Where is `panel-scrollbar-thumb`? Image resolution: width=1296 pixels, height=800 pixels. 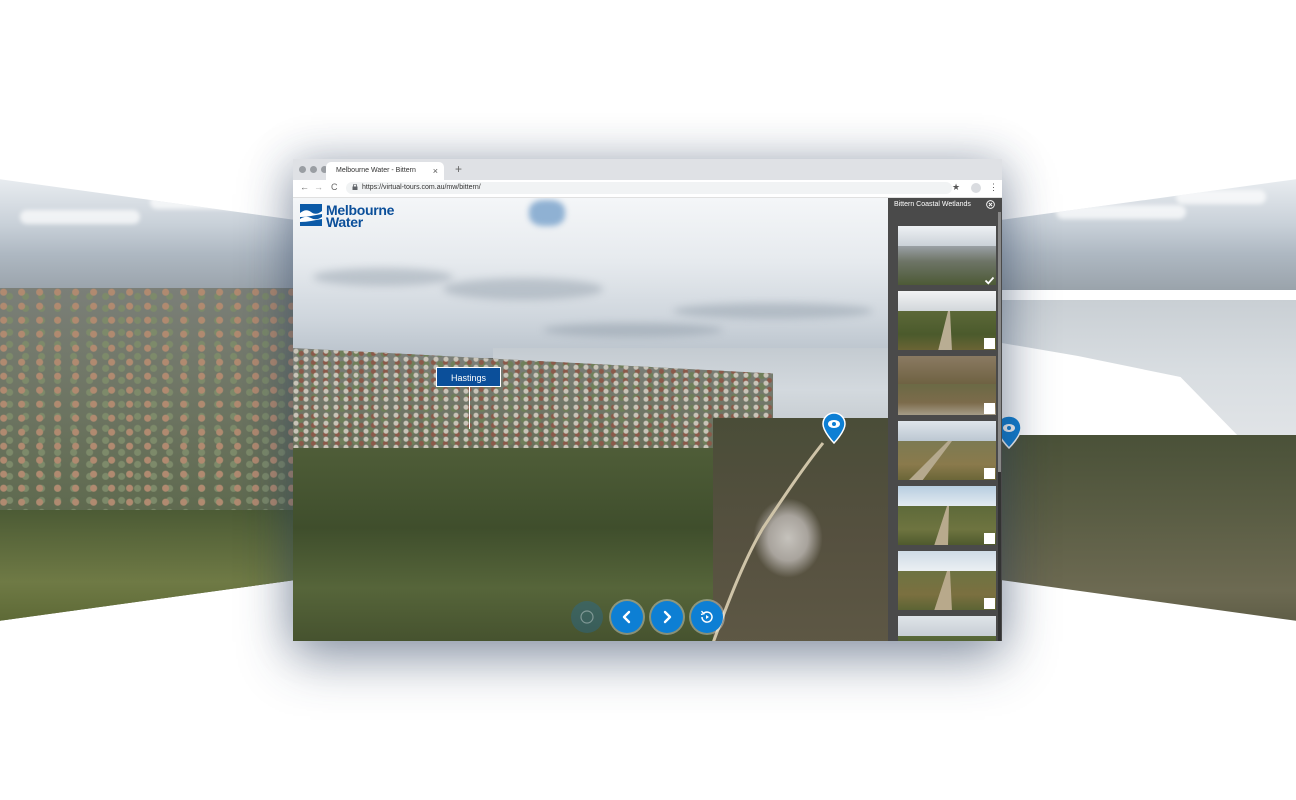 panel-scrollbar-thumb is located at coordinates (999, 342).